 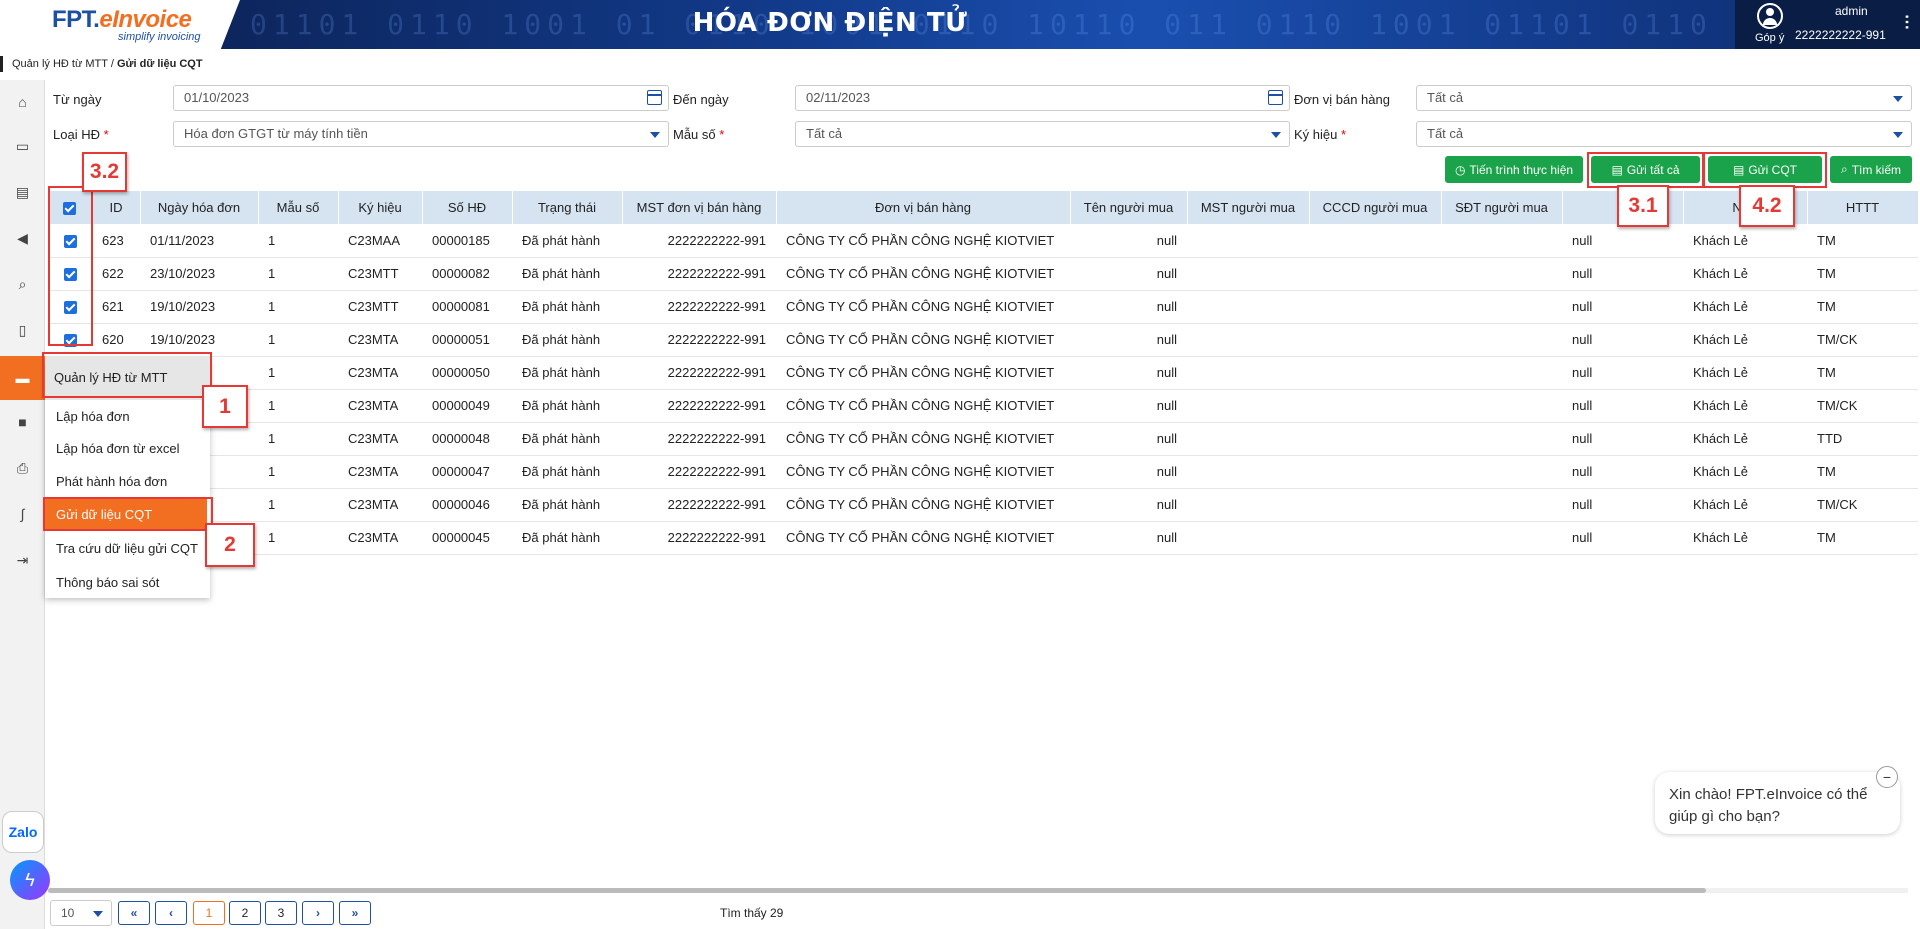 What do you see at coordinates (1906, 22) in the screenshot?
I see `more-menu-icon: ⋯` at bounding box center [1906, 22].